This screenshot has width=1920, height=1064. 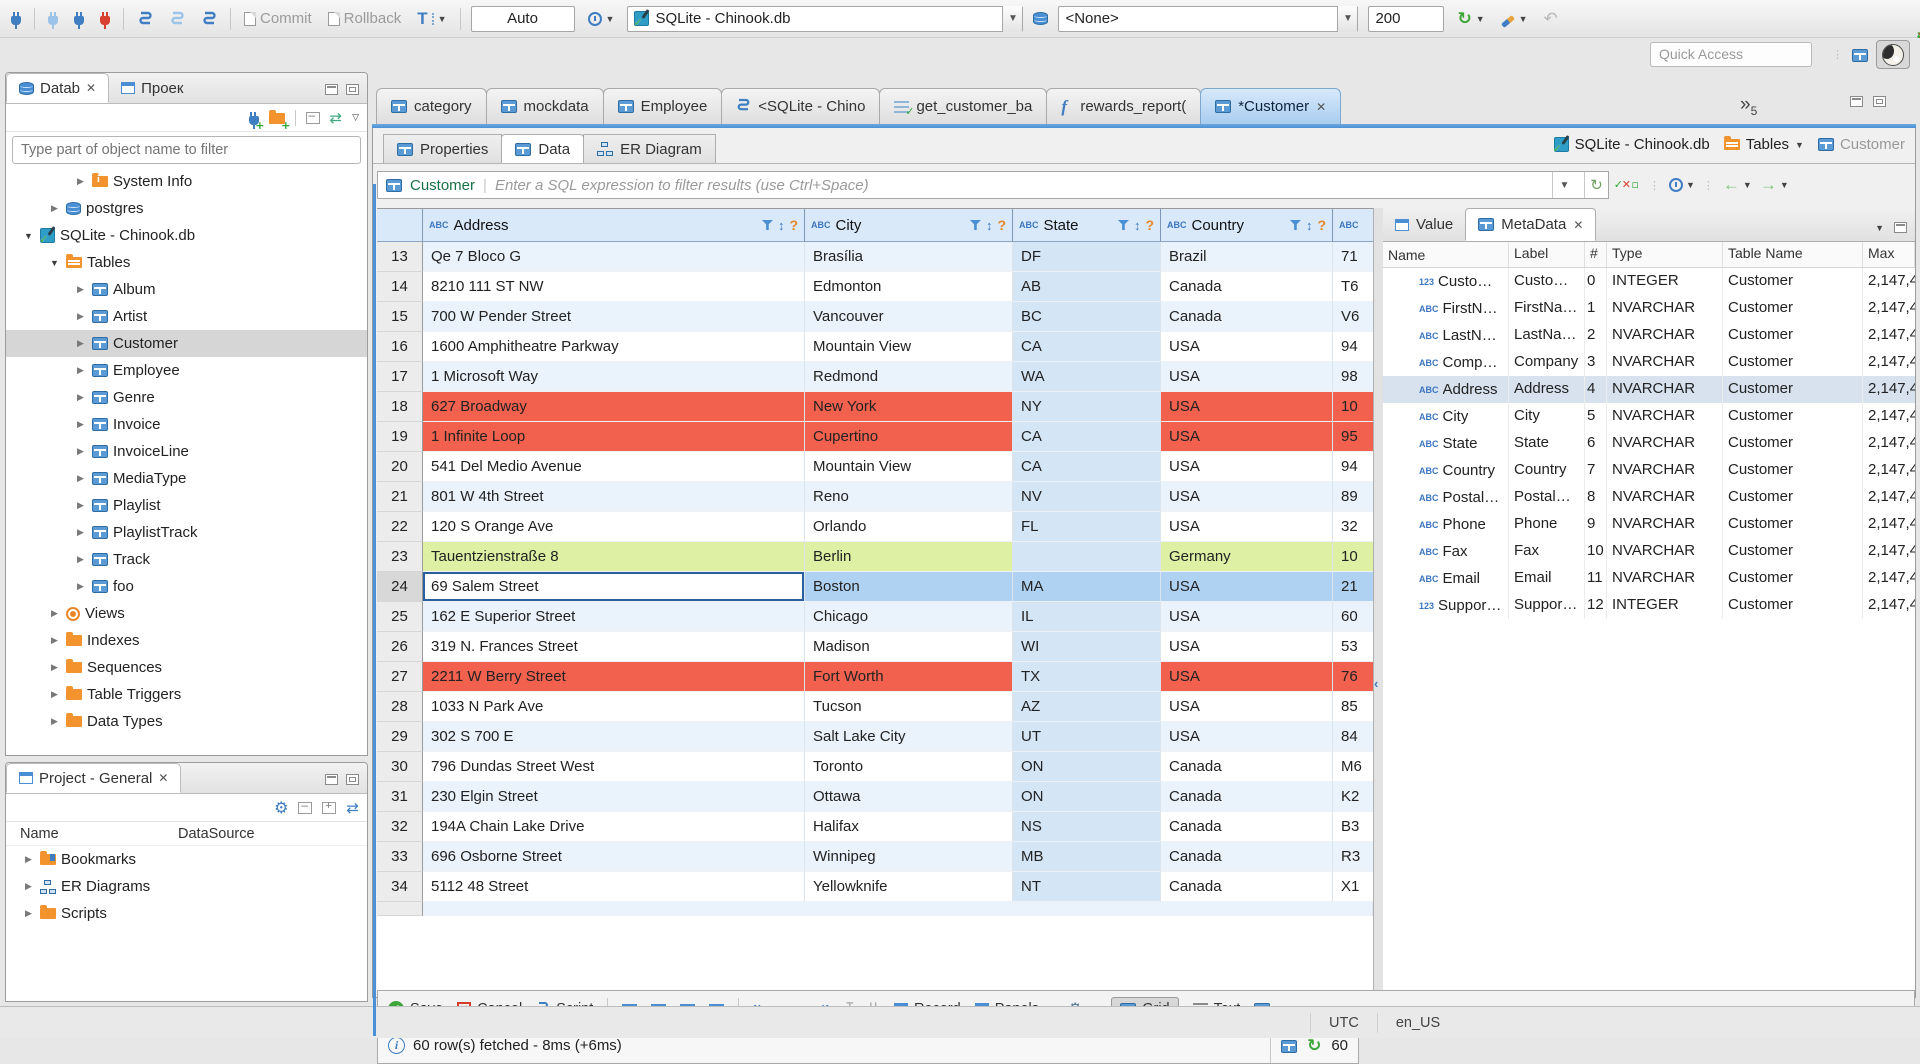 I want to click on tree-item-employee: ▶ Employee, so click(x=186, y=370).